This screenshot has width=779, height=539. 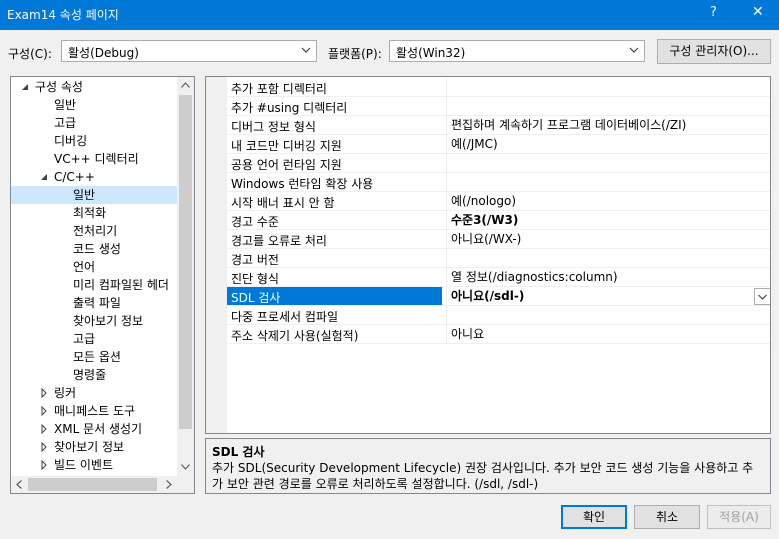 I want to click on tree-item-label: 고급, so click(x=84, y=339).